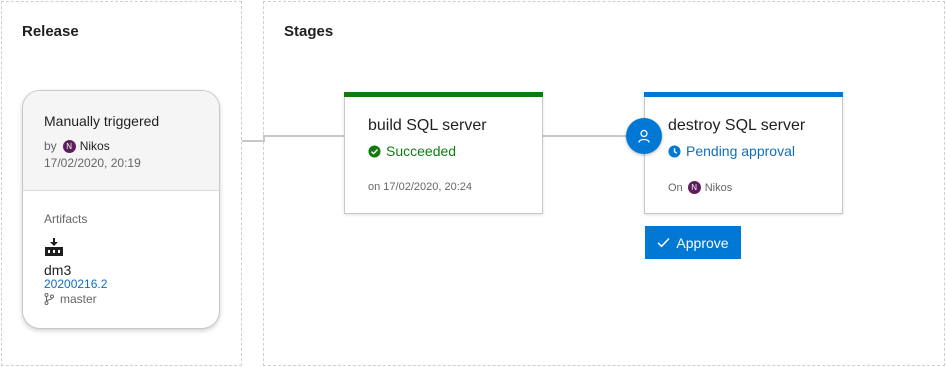  Describe the element at coordinates (585, 136) in the screenshot. I see `stage-connector-between` at that location.